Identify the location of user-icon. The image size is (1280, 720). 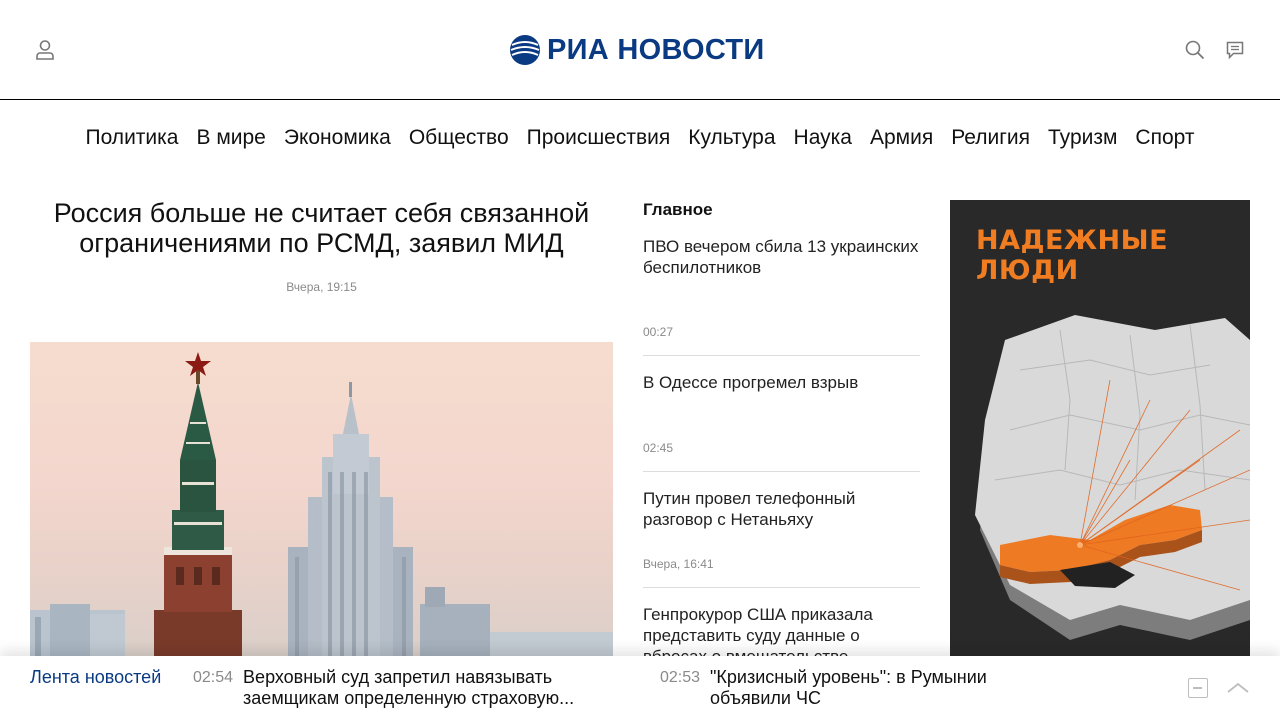
(45, 50).